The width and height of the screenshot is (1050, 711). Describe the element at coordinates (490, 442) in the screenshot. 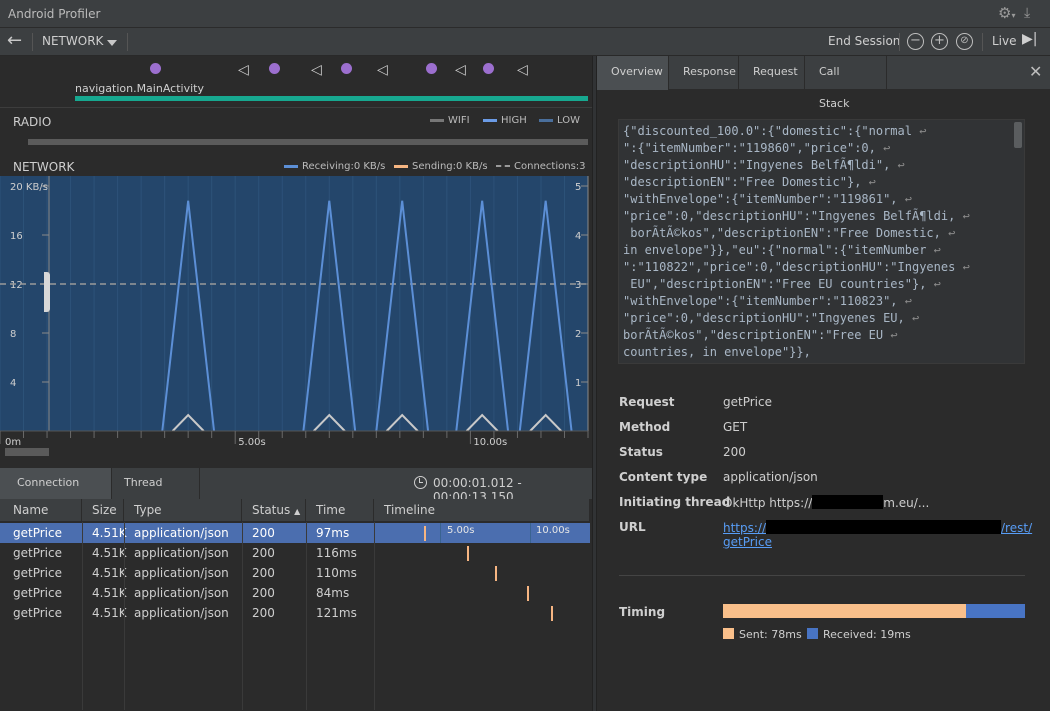

I see `x-tick-label: 10.00s` at that location.